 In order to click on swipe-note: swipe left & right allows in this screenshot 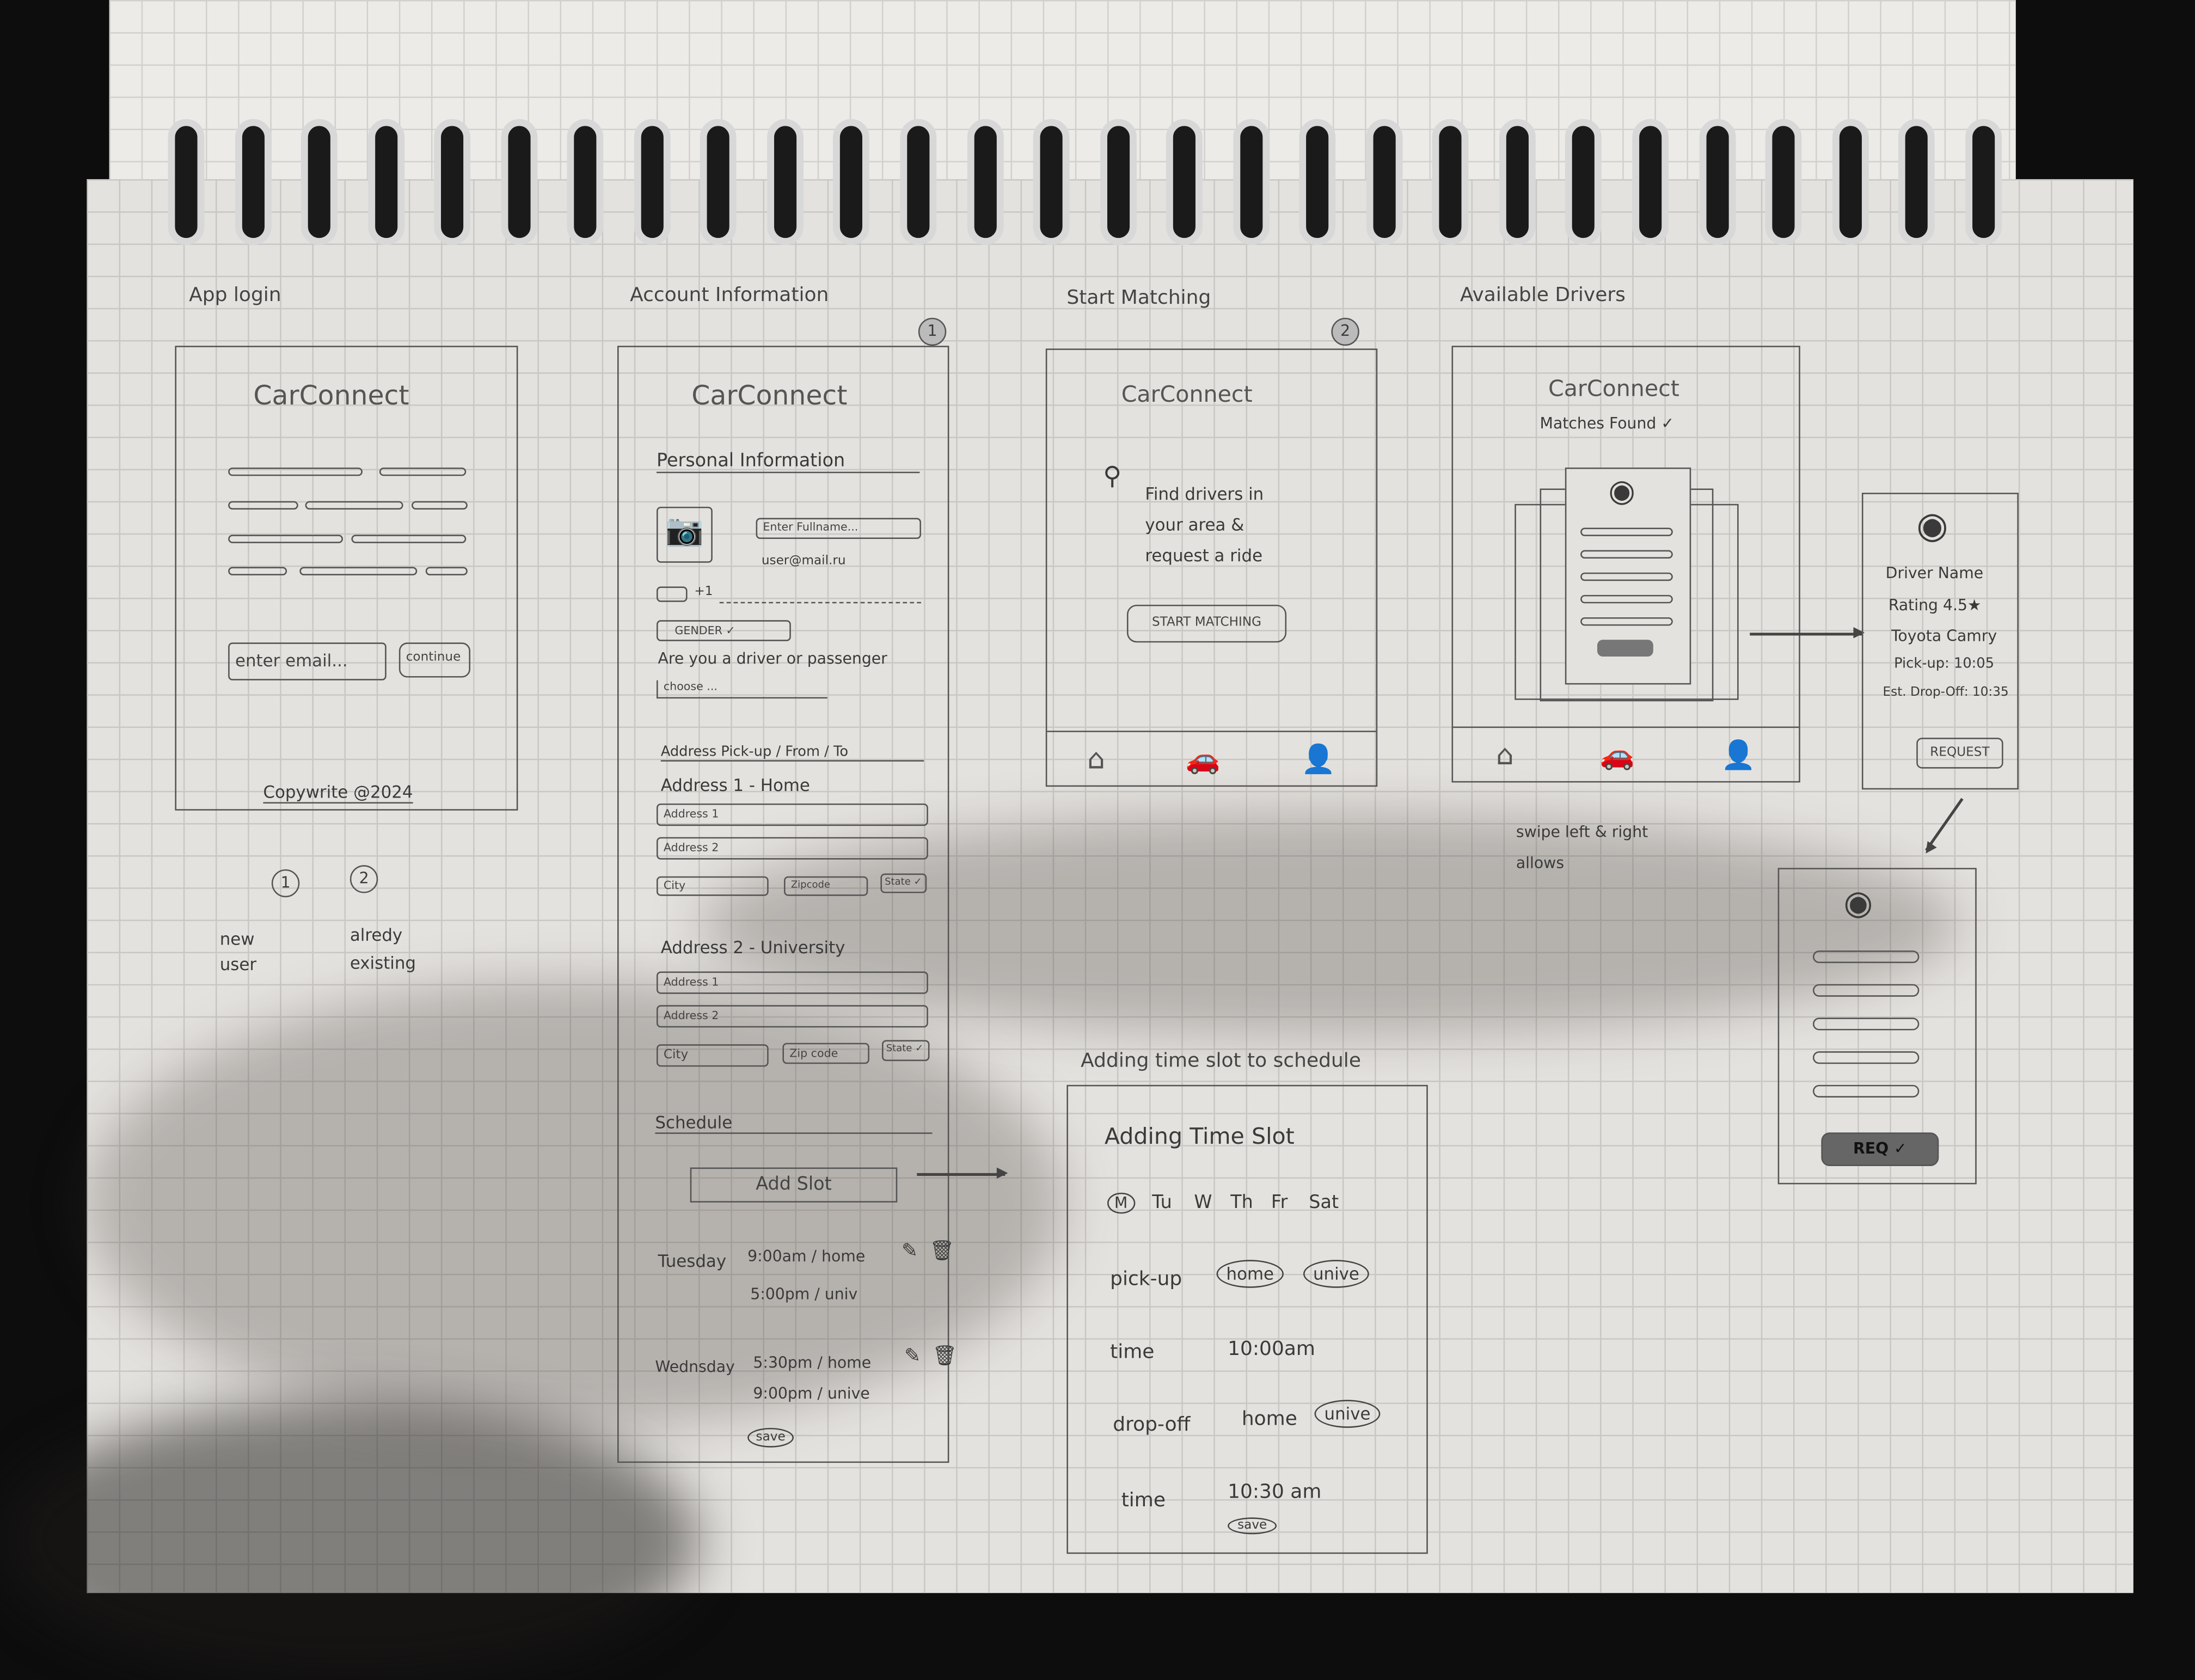, I will do `click(1582, 847)`.